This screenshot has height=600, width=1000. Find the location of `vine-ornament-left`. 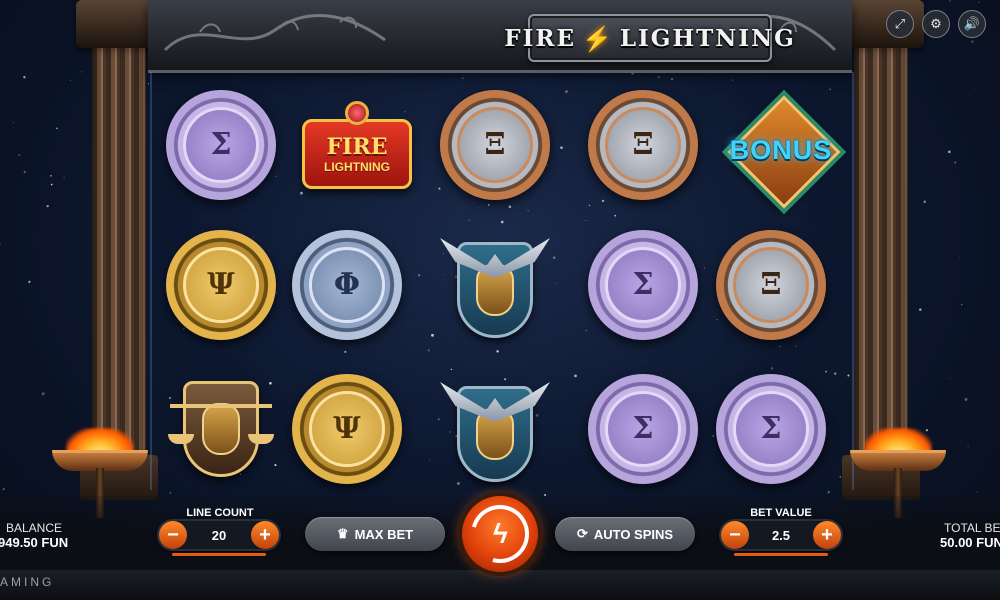

vine-ornament-left is located at coordinates (274, 33).